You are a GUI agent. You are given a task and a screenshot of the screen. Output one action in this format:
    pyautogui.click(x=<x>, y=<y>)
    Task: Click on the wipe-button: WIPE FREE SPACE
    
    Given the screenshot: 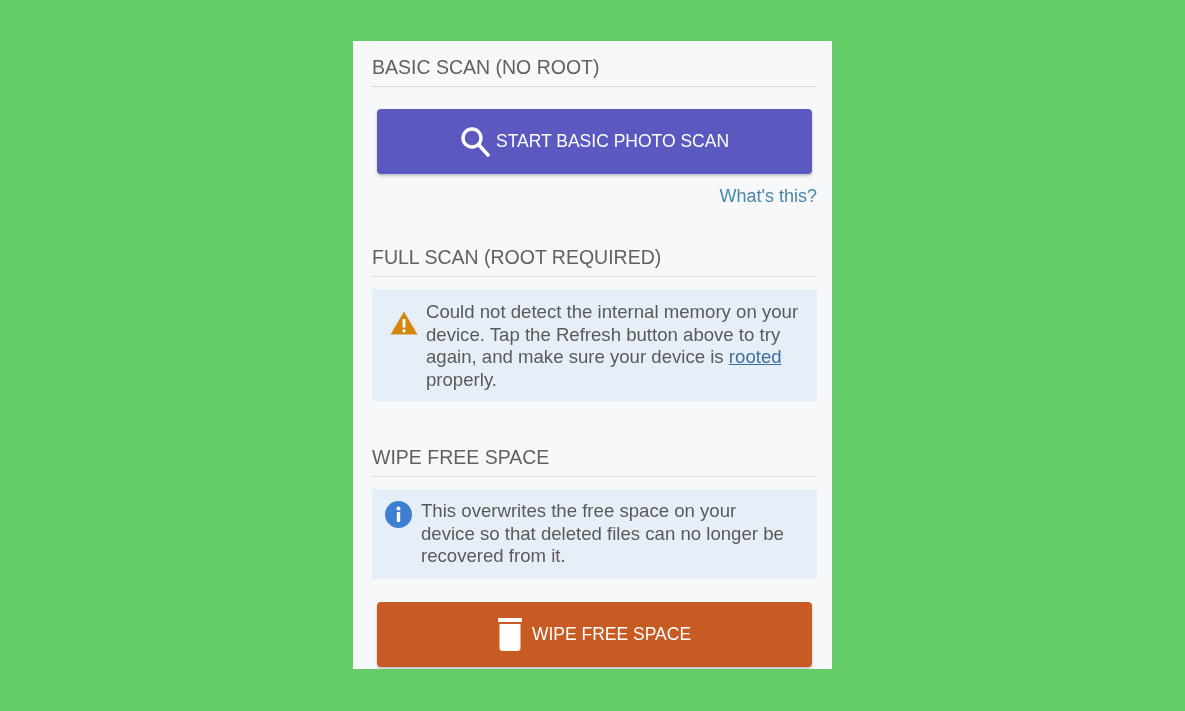 What is the action you would take?
    pyautogui.click(x=594, y=634)
    